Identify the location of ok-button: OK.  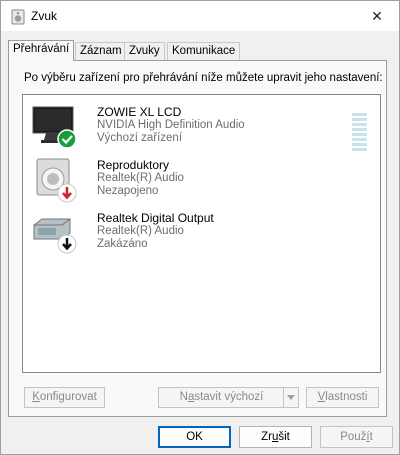
(194, 437).